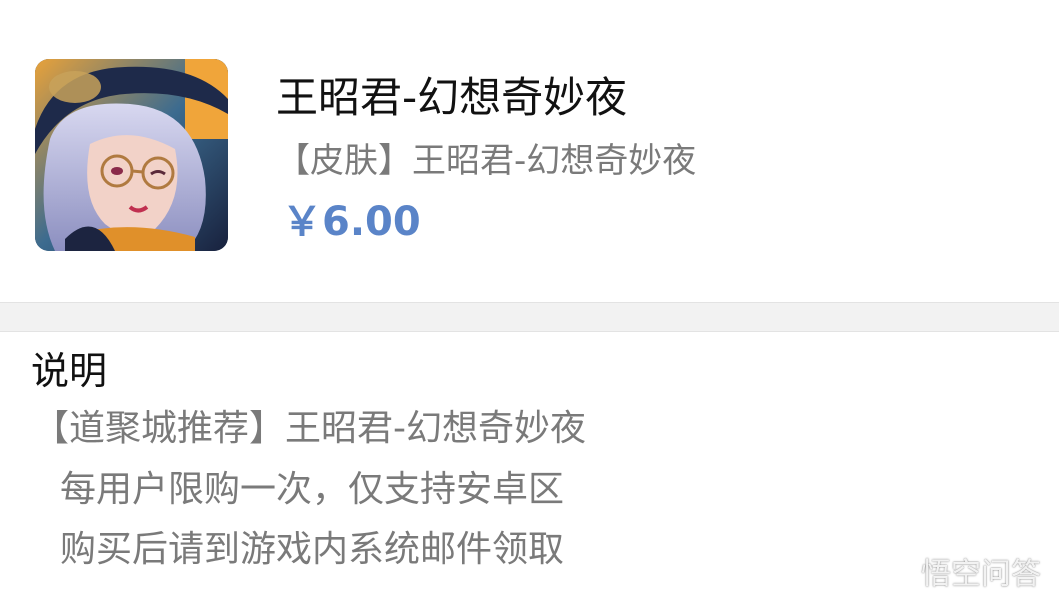 This screenshot has width=1059, height=613. What do you see at coordinates (309, 428) in the screenshot?
I see `description-line: 【道聚城推荐】王昭君-幻想奇妙夜` at bounding box center [309, 428].